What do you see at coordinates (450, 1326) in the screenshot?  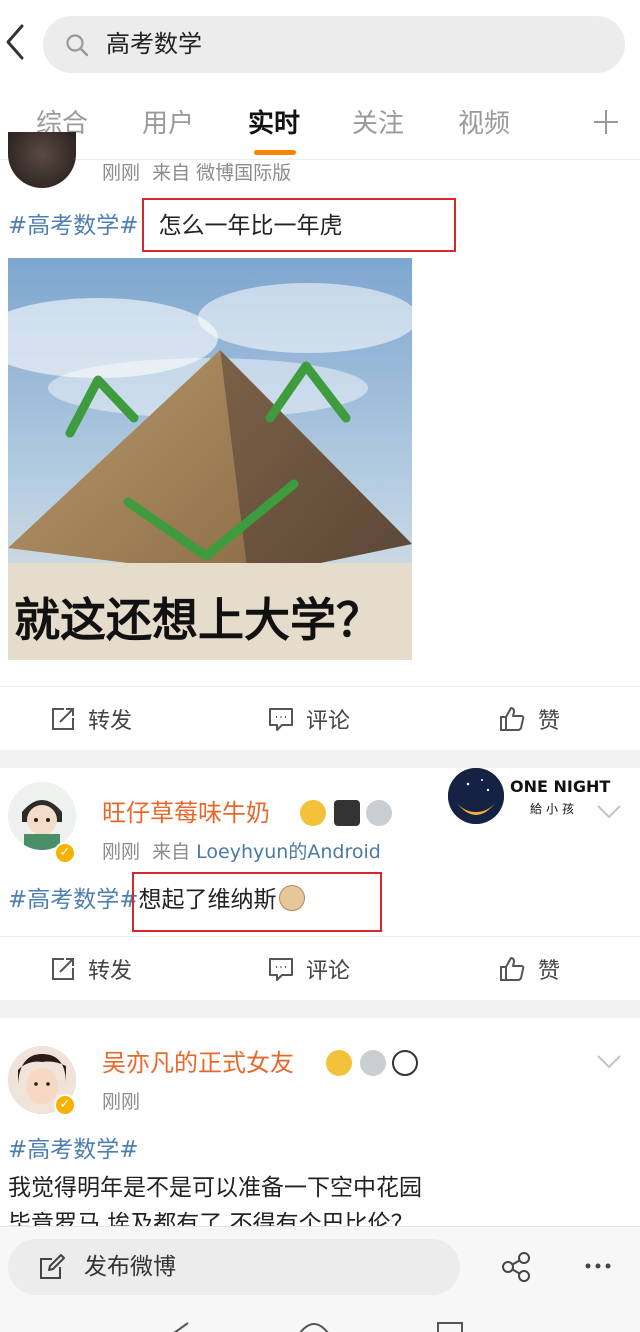 I see `system-recent-icon` at bounding box center [450, 1326].